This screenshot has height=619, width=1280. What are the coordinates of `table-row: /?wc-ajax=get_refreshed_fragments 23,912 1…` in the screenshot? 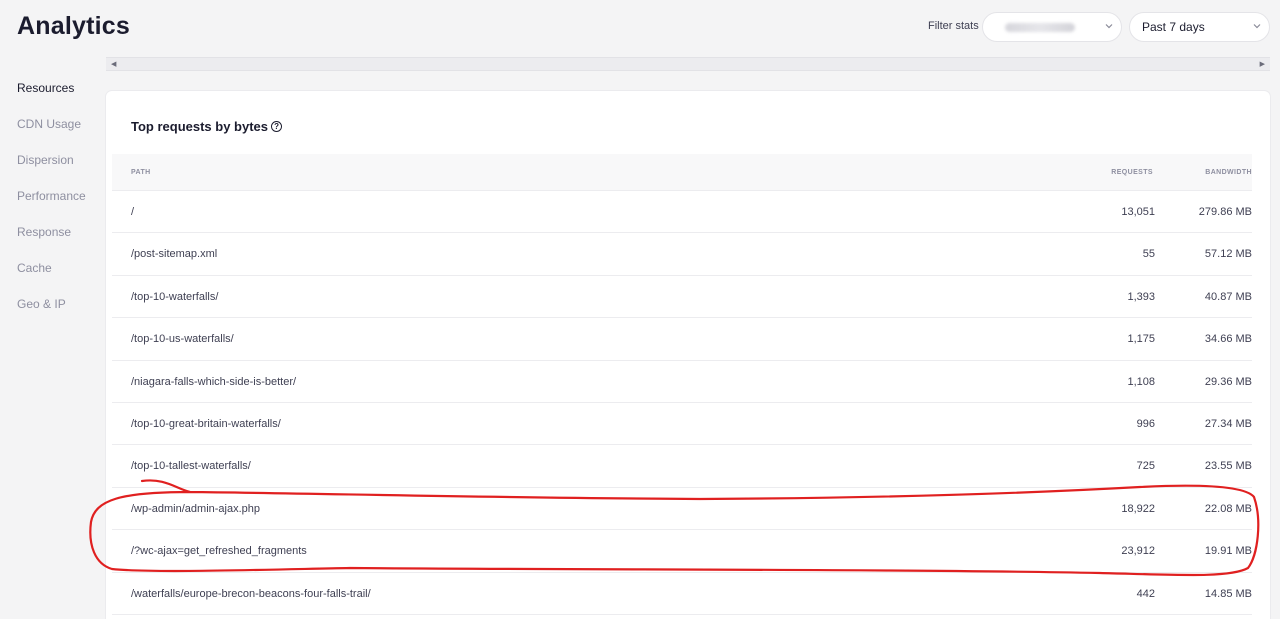 It's located at (682, 551).